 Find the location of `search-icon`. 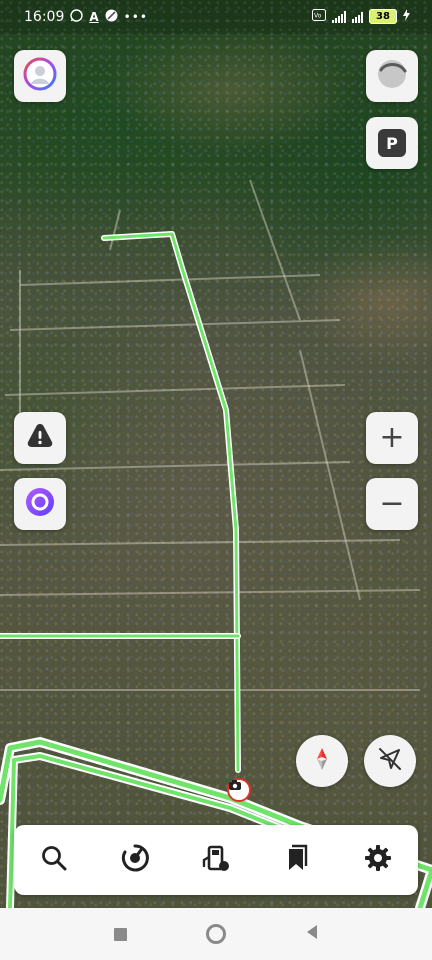

search-icon is located at coordinates (54, 860).